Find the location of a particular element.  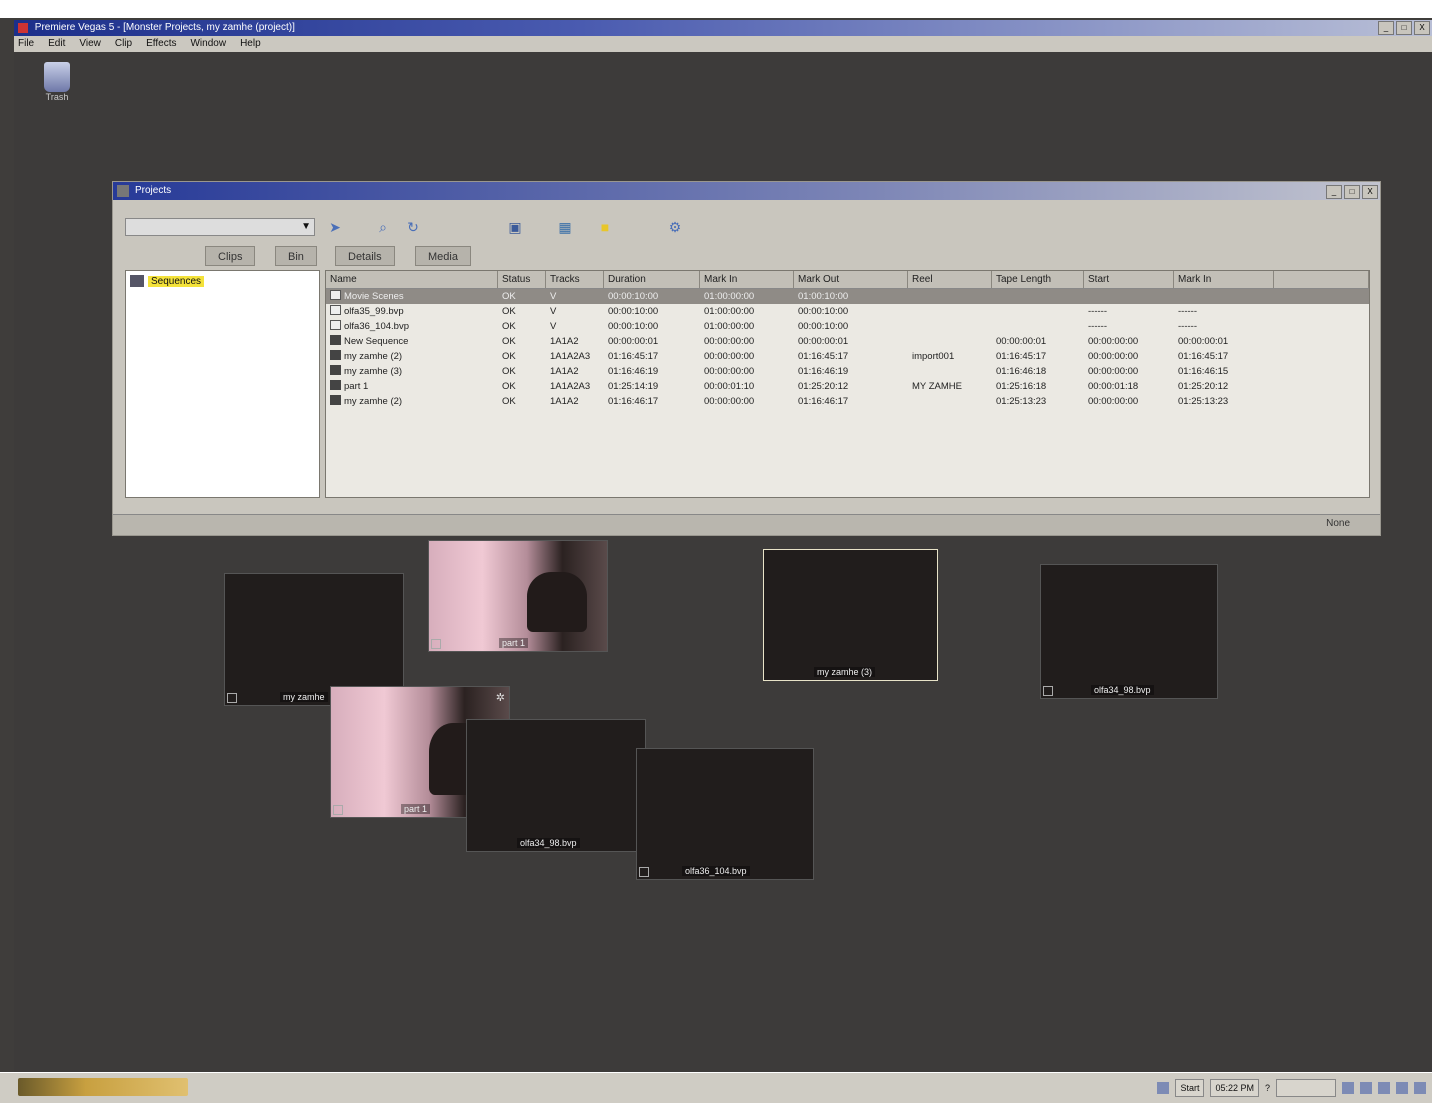

close-button: X is located at coordinates (1422, 28).